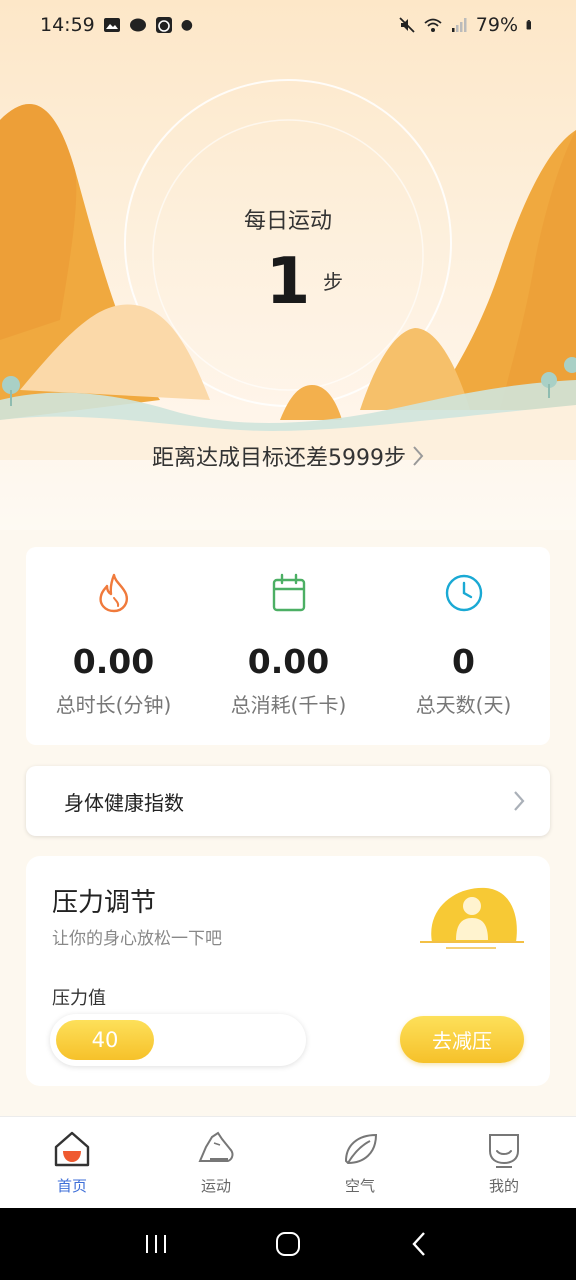 The image size is (576, 1280). I want to click on stat-duration: 0.00 总时长(分钟), so click(113, 646).